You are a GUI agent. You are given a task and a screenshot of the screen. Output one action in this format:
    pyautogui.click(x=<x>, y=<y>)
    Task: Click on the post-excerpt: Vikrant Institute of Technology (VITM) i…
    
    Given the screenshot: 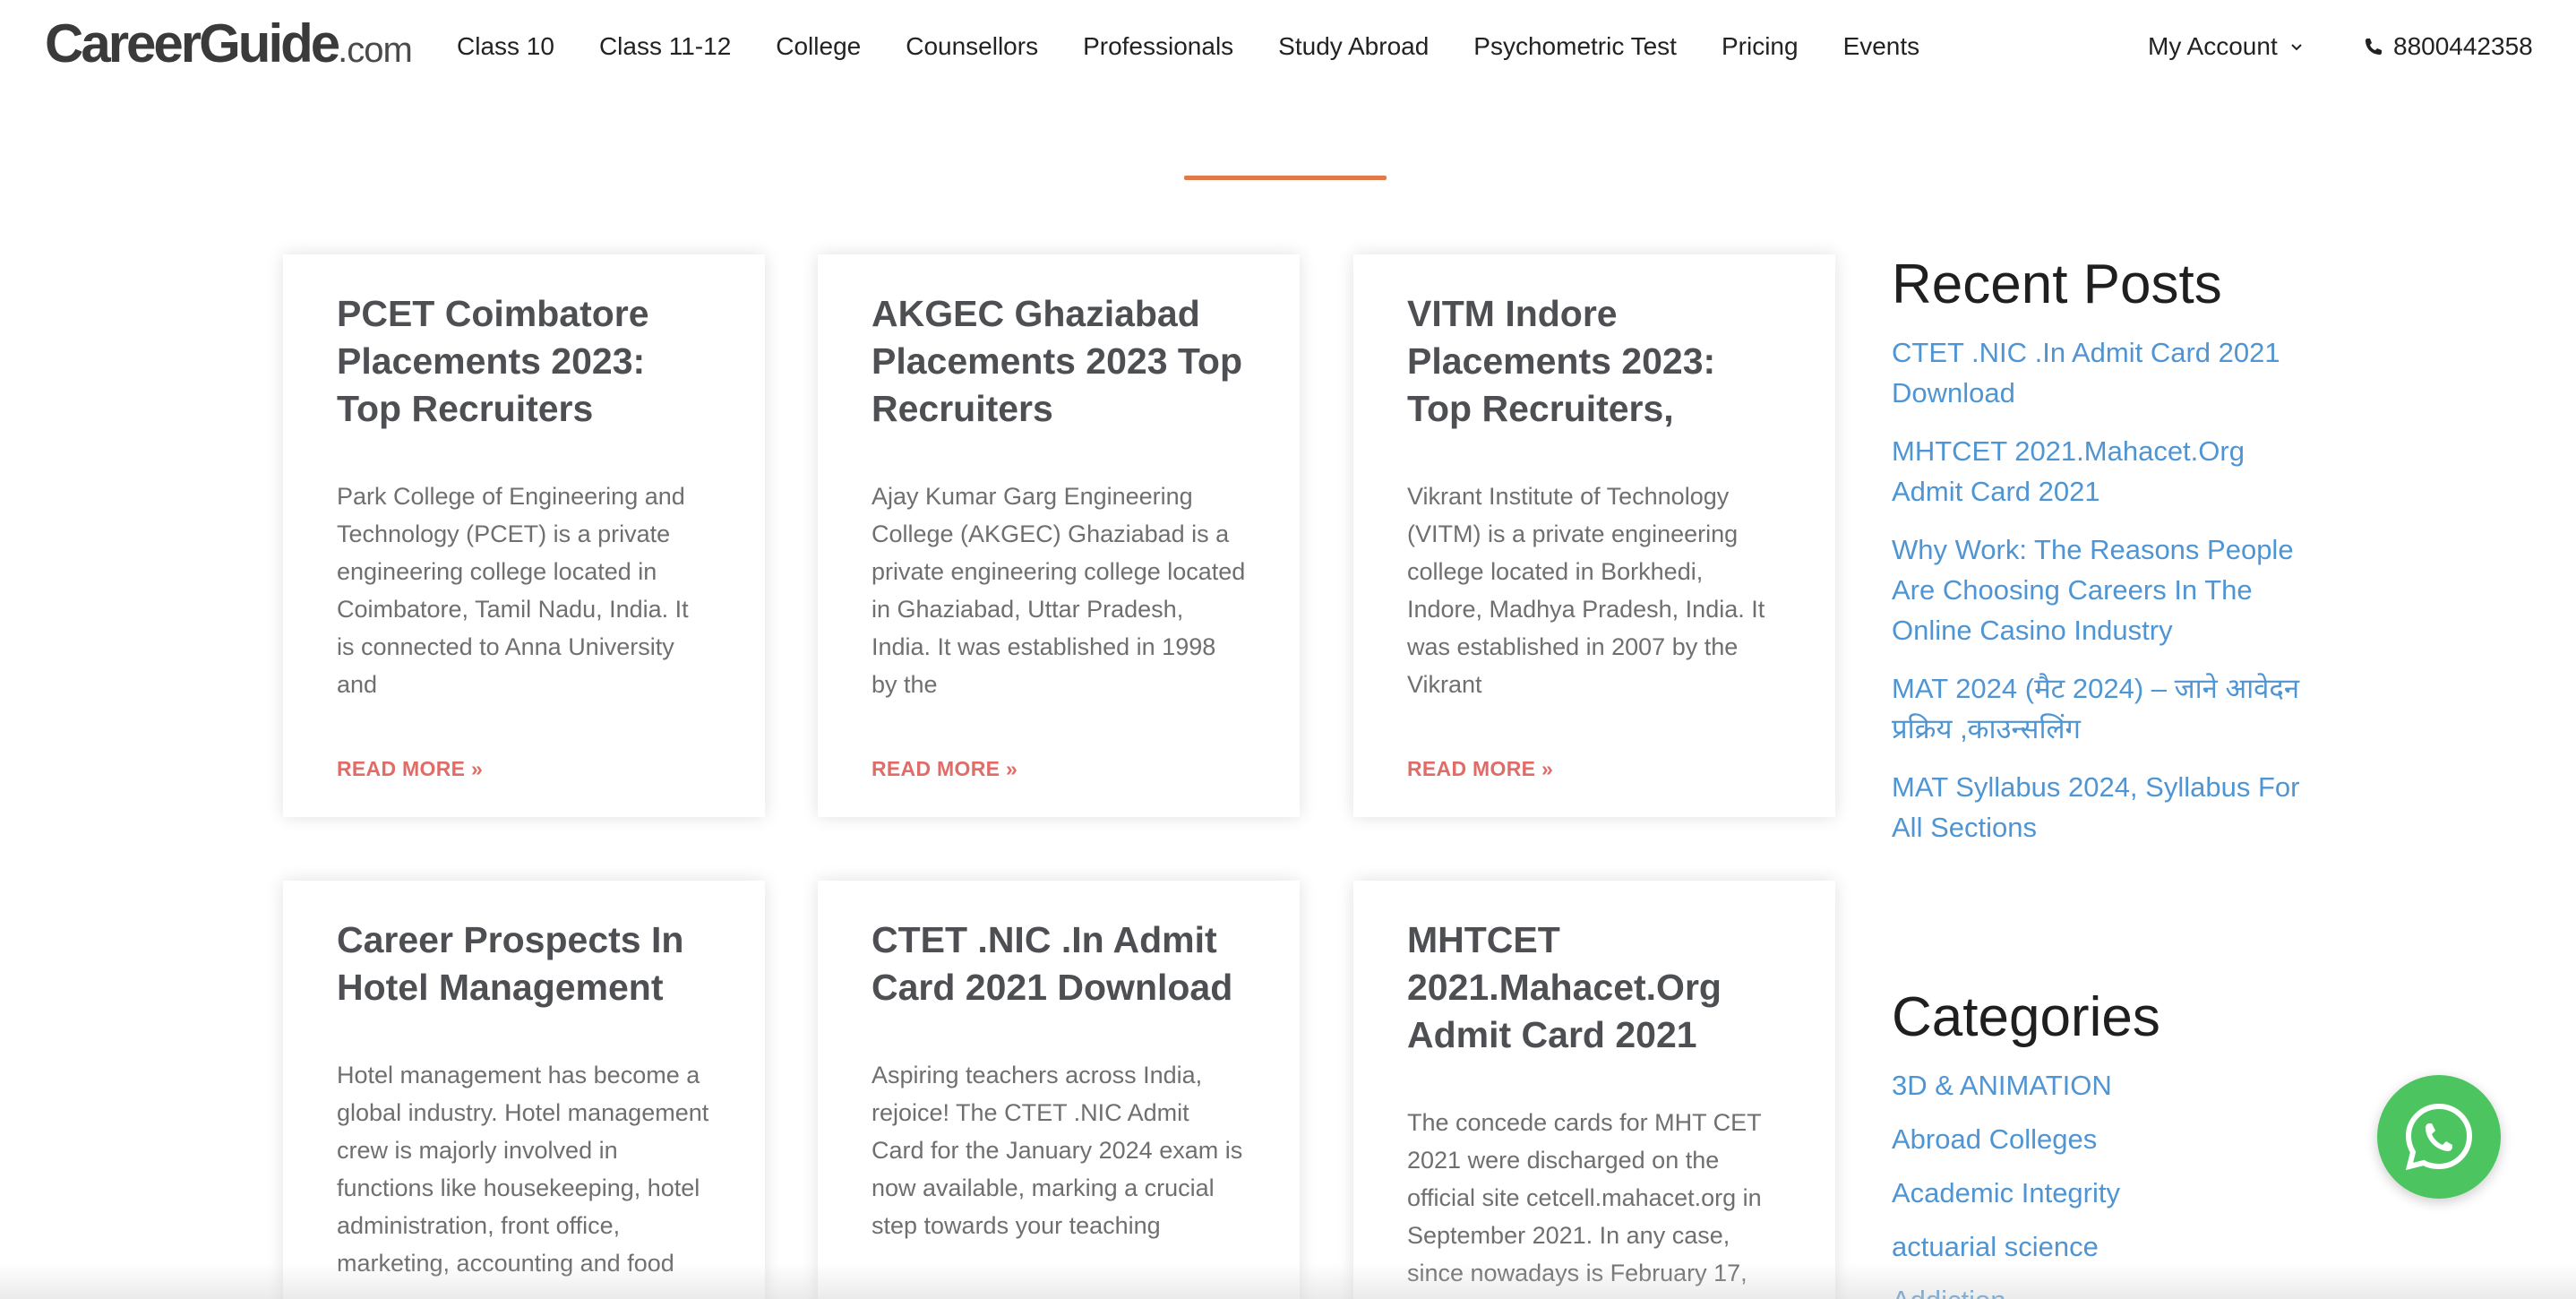 What is the action you would take?
    pyautogui.click(x=1586, y=591)
    